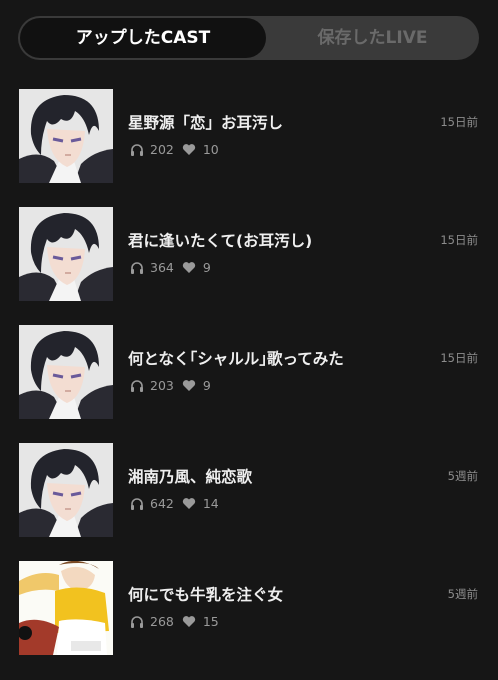 This screenshot has width=498, height=680. What do you see at coordinates (178, 503) in the screenshot?
I see `cast-stats: 642 14` at bounding box center [178, 503].